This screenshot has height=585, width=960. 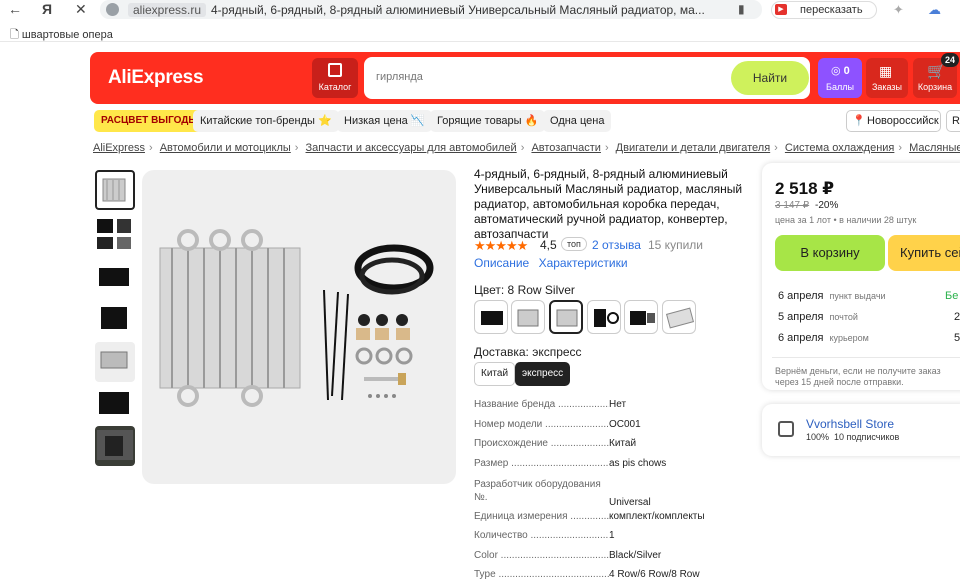 I want to click on add-to-cart-button: В корзину, so click(x=830, y=253).